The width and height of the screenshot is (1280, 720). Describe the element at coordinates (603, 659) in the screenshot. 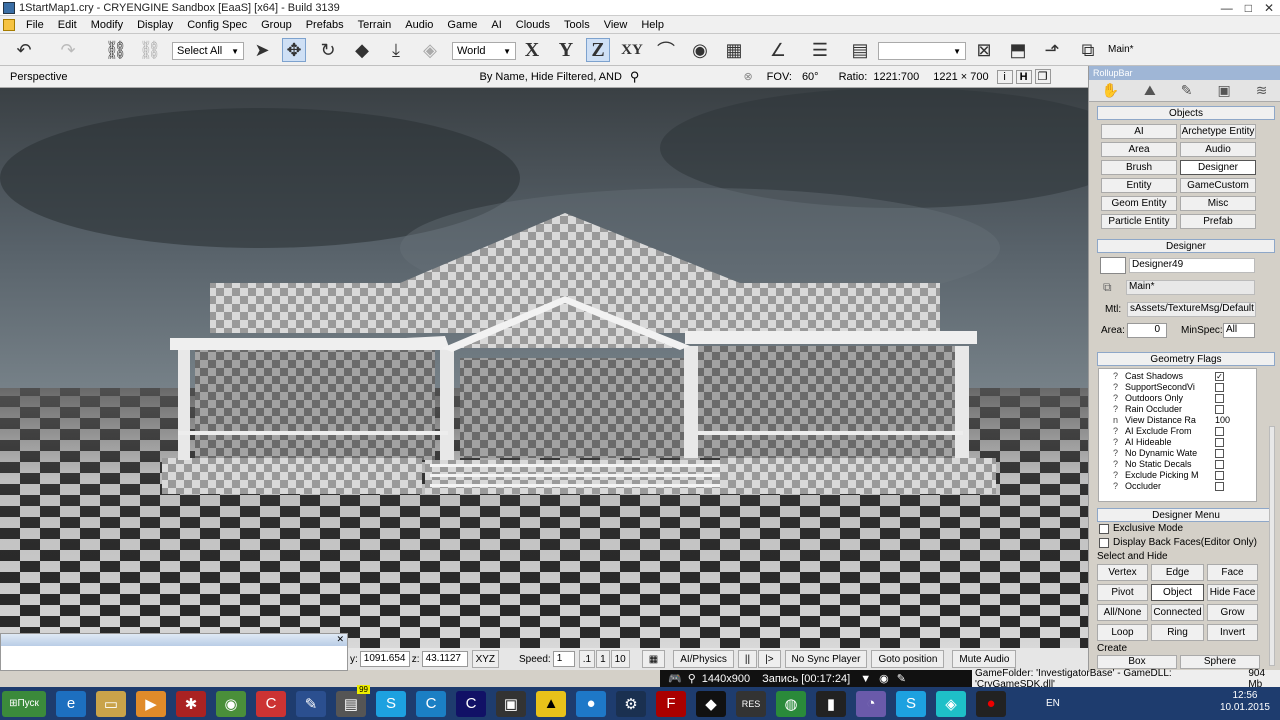

I see `speed-1-button: 1` at that location.